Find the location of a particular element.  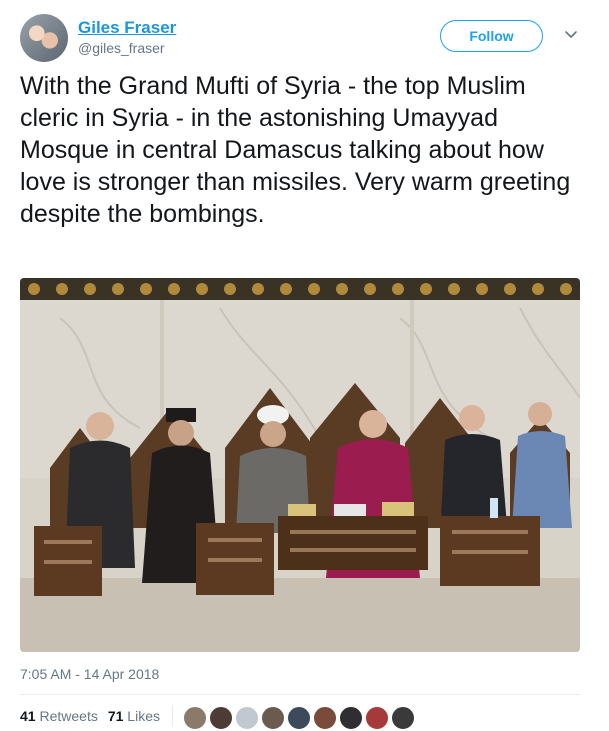

follow-button: Follow is located at coordinates (491, 36).